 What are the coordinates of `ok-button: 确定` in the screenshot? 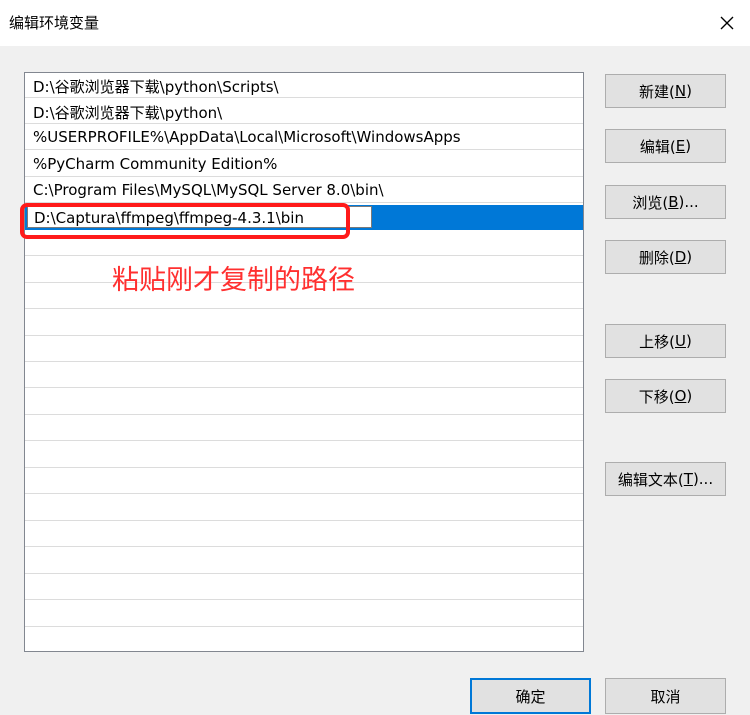 It's located at (530, 696).